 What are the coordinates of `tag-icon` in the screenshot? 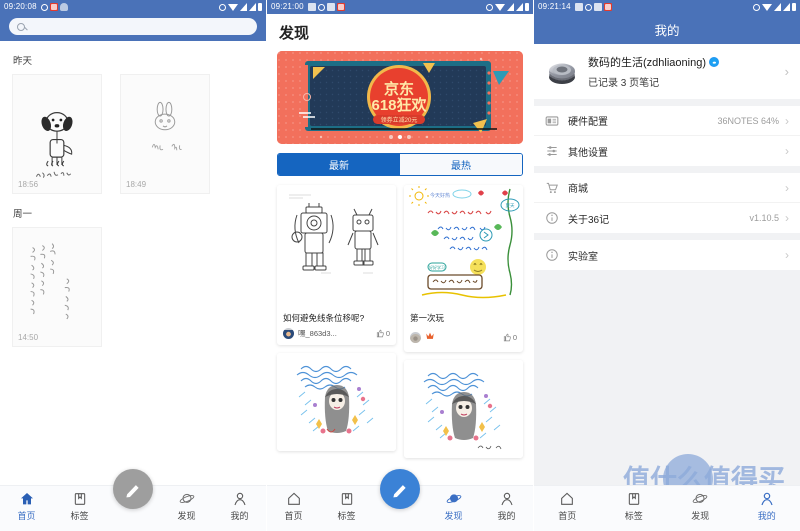 It's located at (79, 499).